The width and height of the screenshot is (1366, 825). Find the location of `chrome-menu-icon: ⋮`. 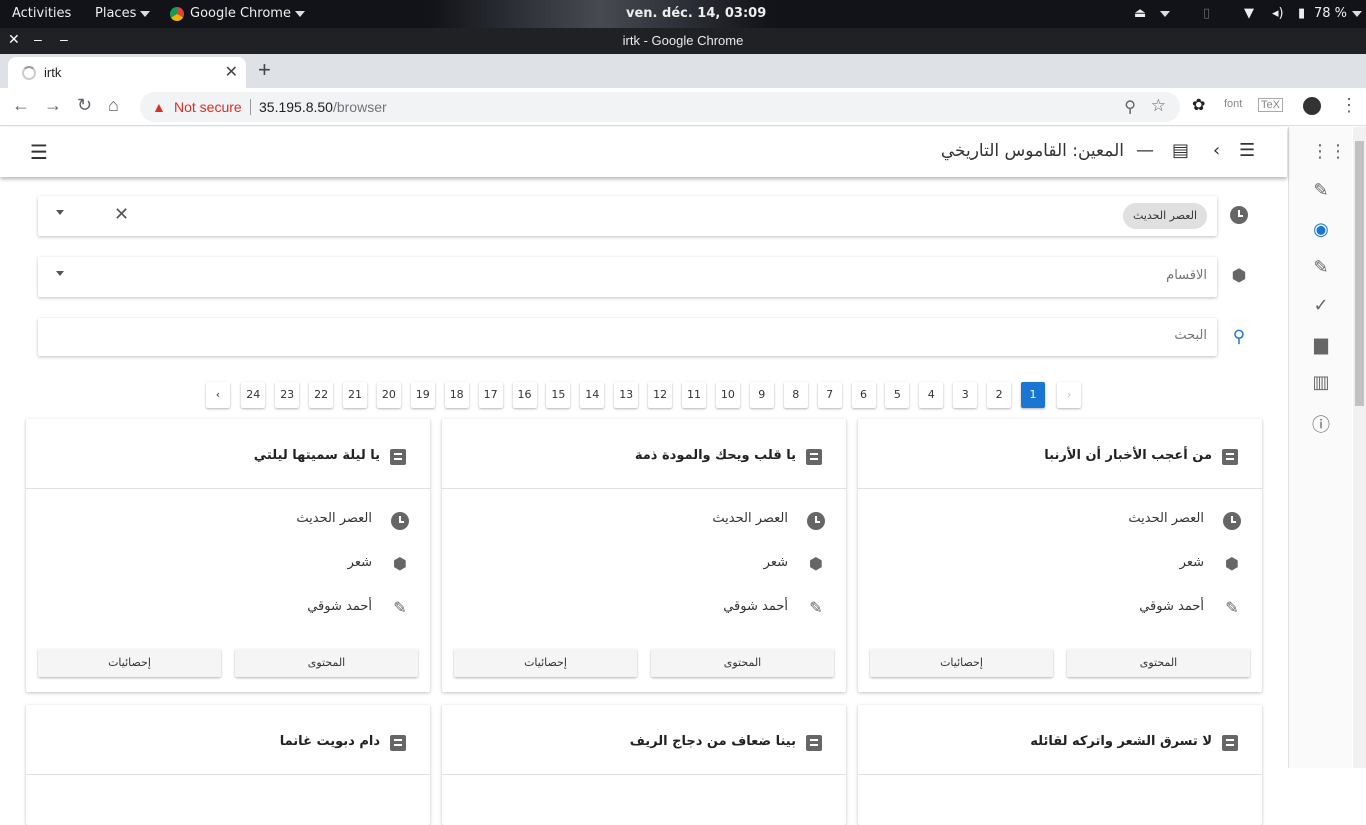

chrome-menu-icon: ⋮ is located at coordinates (1349, 105).